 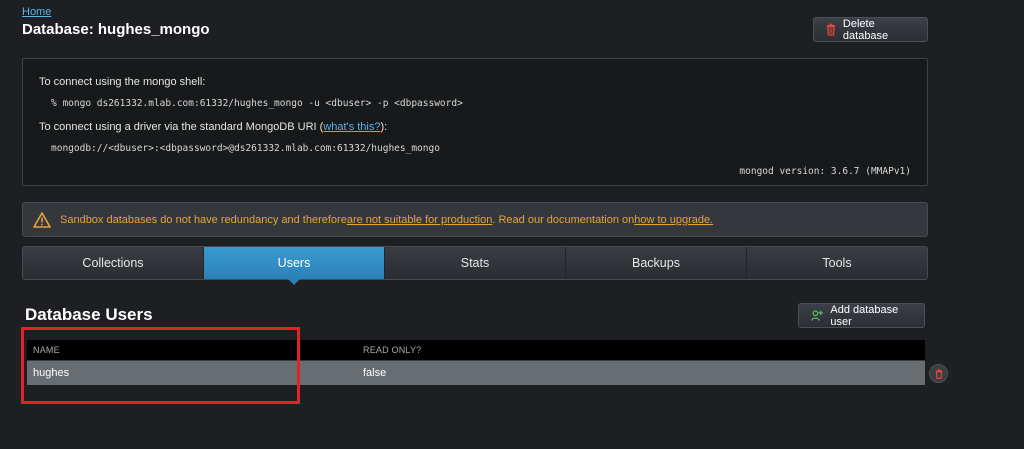 I want to click on column-header-read-only: READ ONLY?, so click(x=392, y=350).